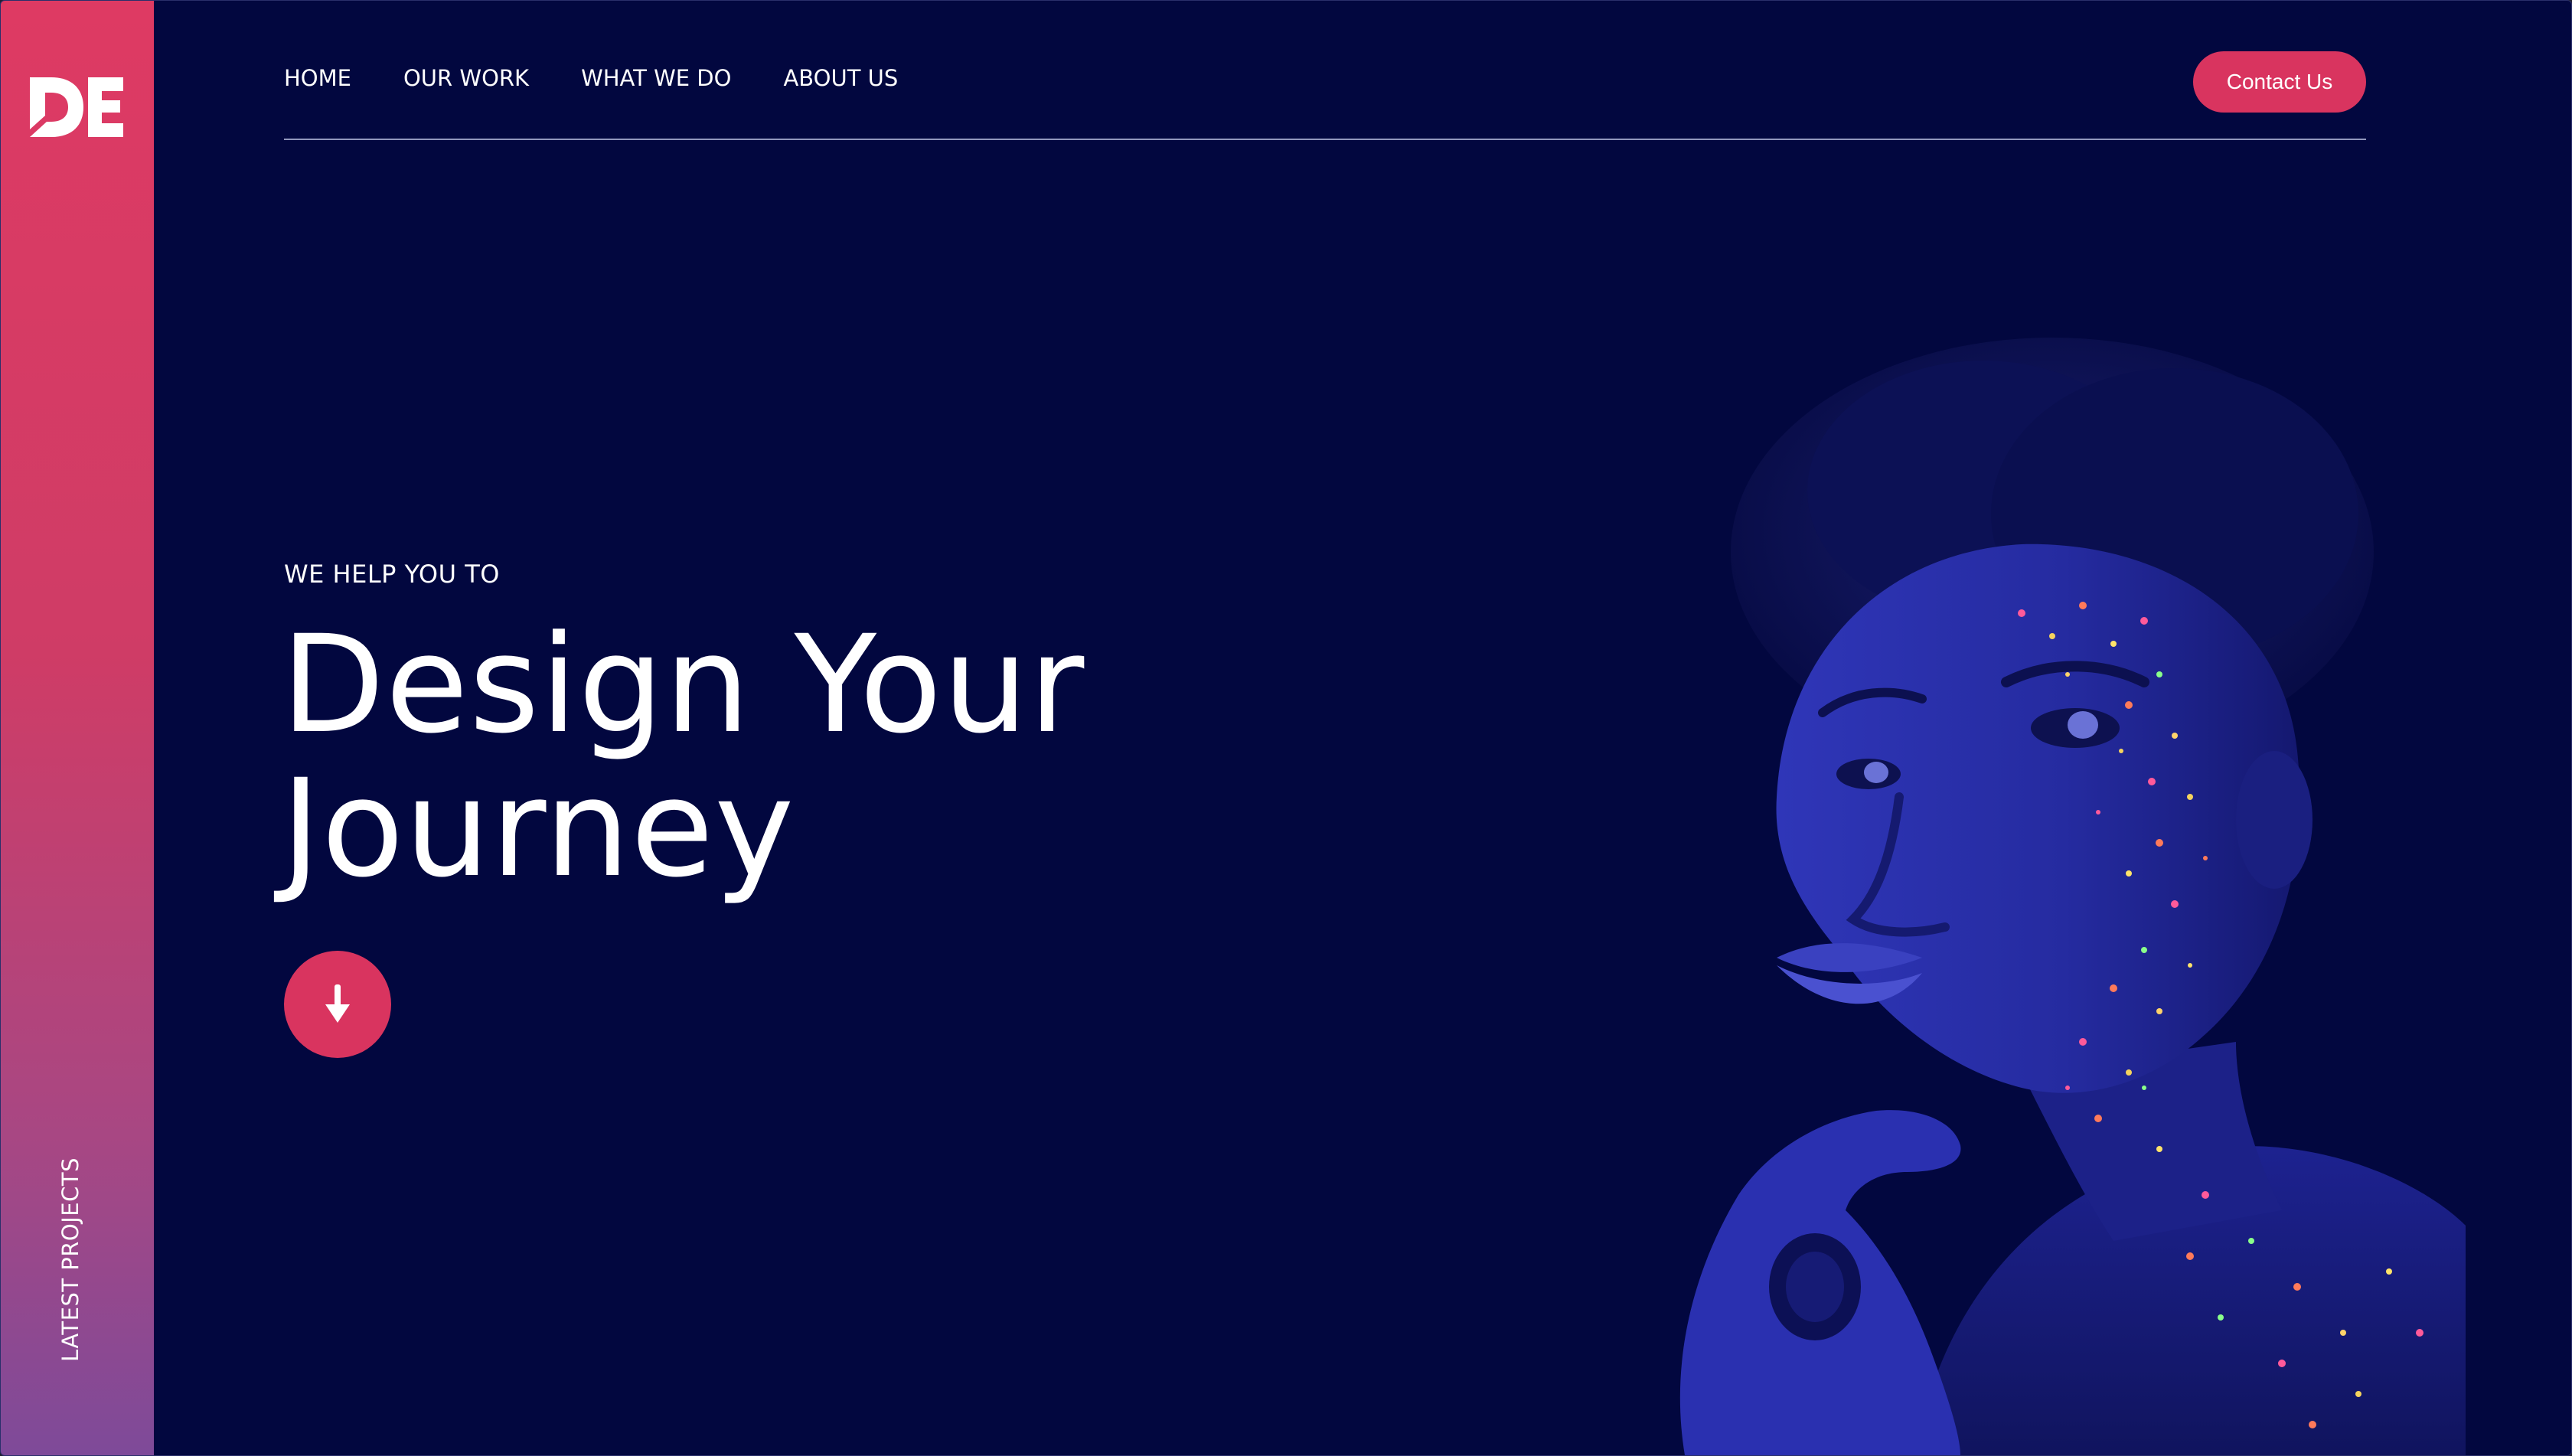  I want to click on hero-headline-line-1: Design Your, so click(683, 685).